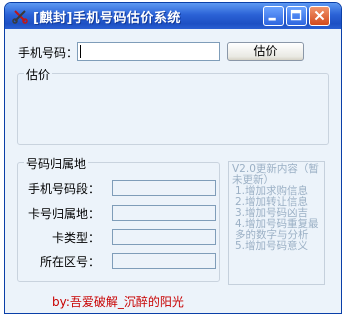 The height and width of the screenshot is (316, 344). What do you see at coordinates (70, 262) in the screenshot?
I see `area-code-label: 所在区号：` at bounding box center [70, 262].